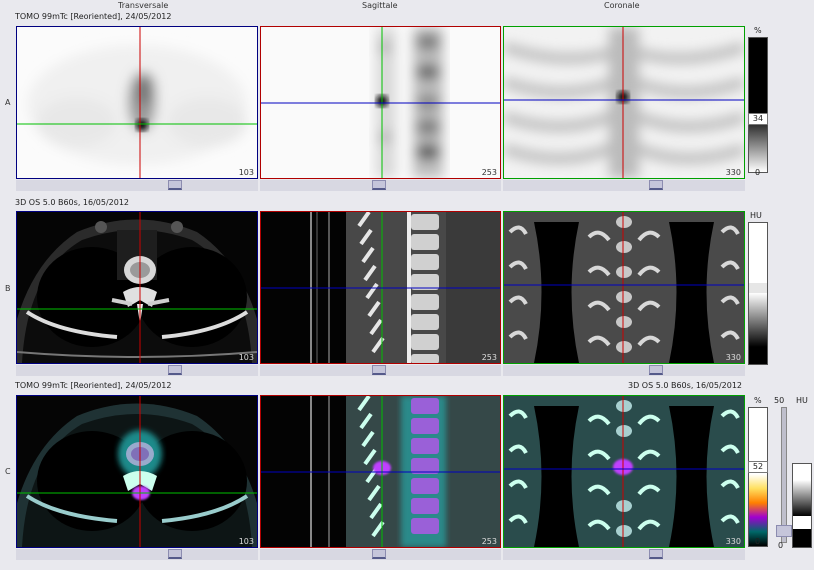  I want to click on row-b-sagittal-slider-thumb, so click(379, 370).